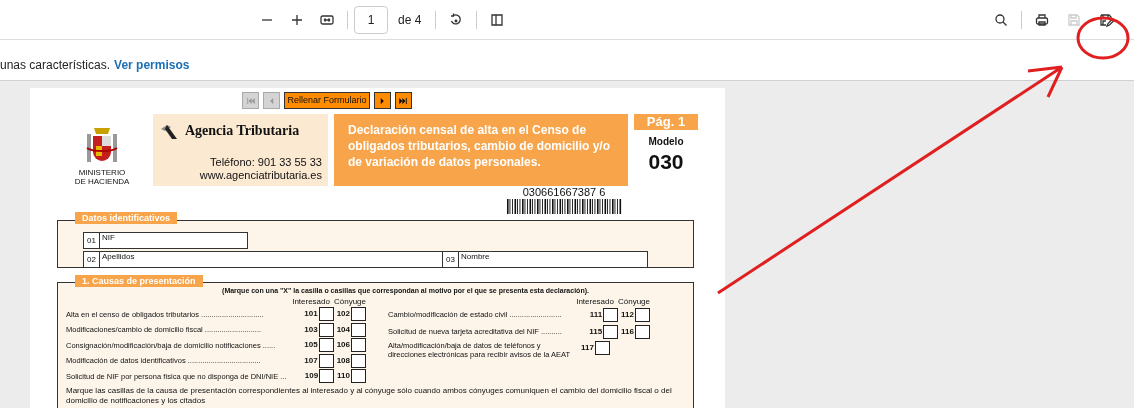 The width and height of the screenshot is (1134, 408). I want to click on page-count: de 4, so click(410, 20).